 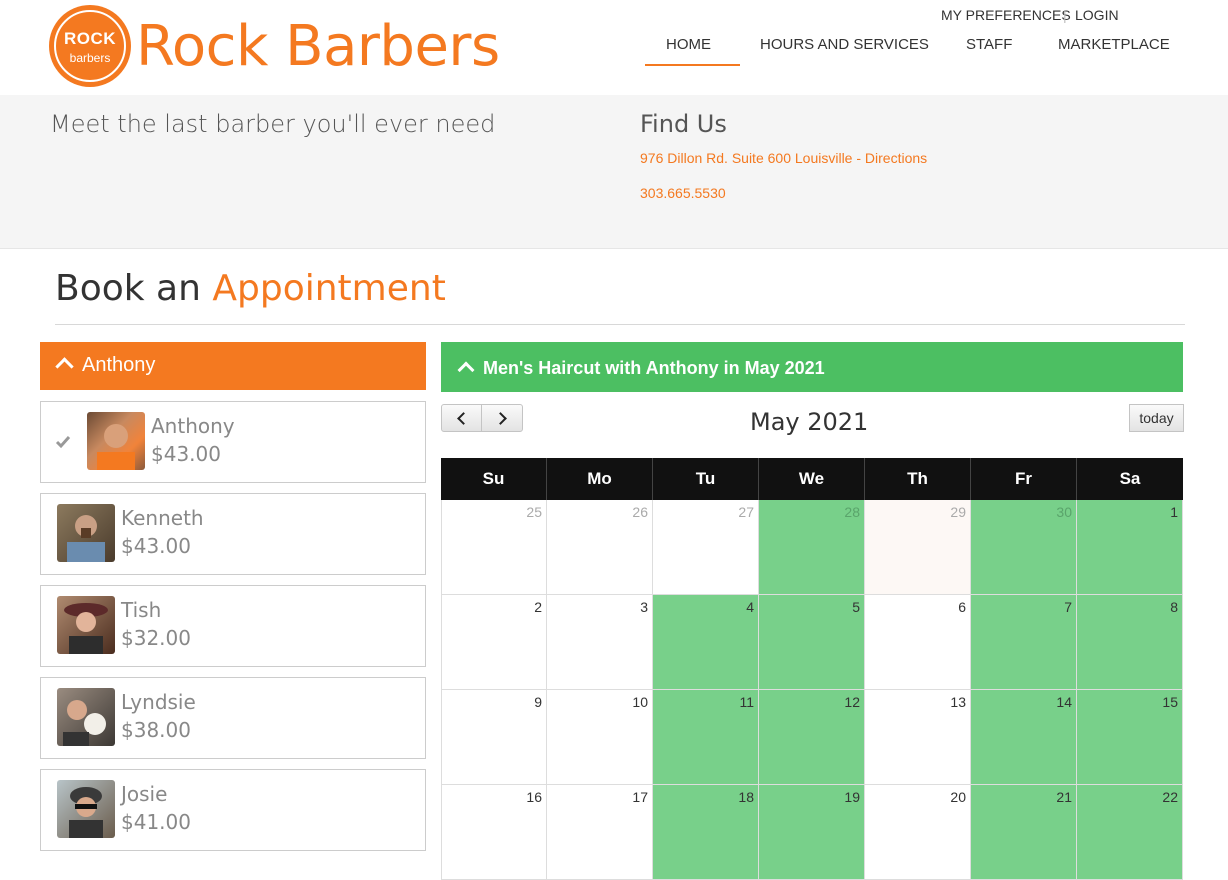 What do you see at coordinates (918, 547) in the screenshot?
I see `calendar-day: 29` at bounding box center [918, 547].